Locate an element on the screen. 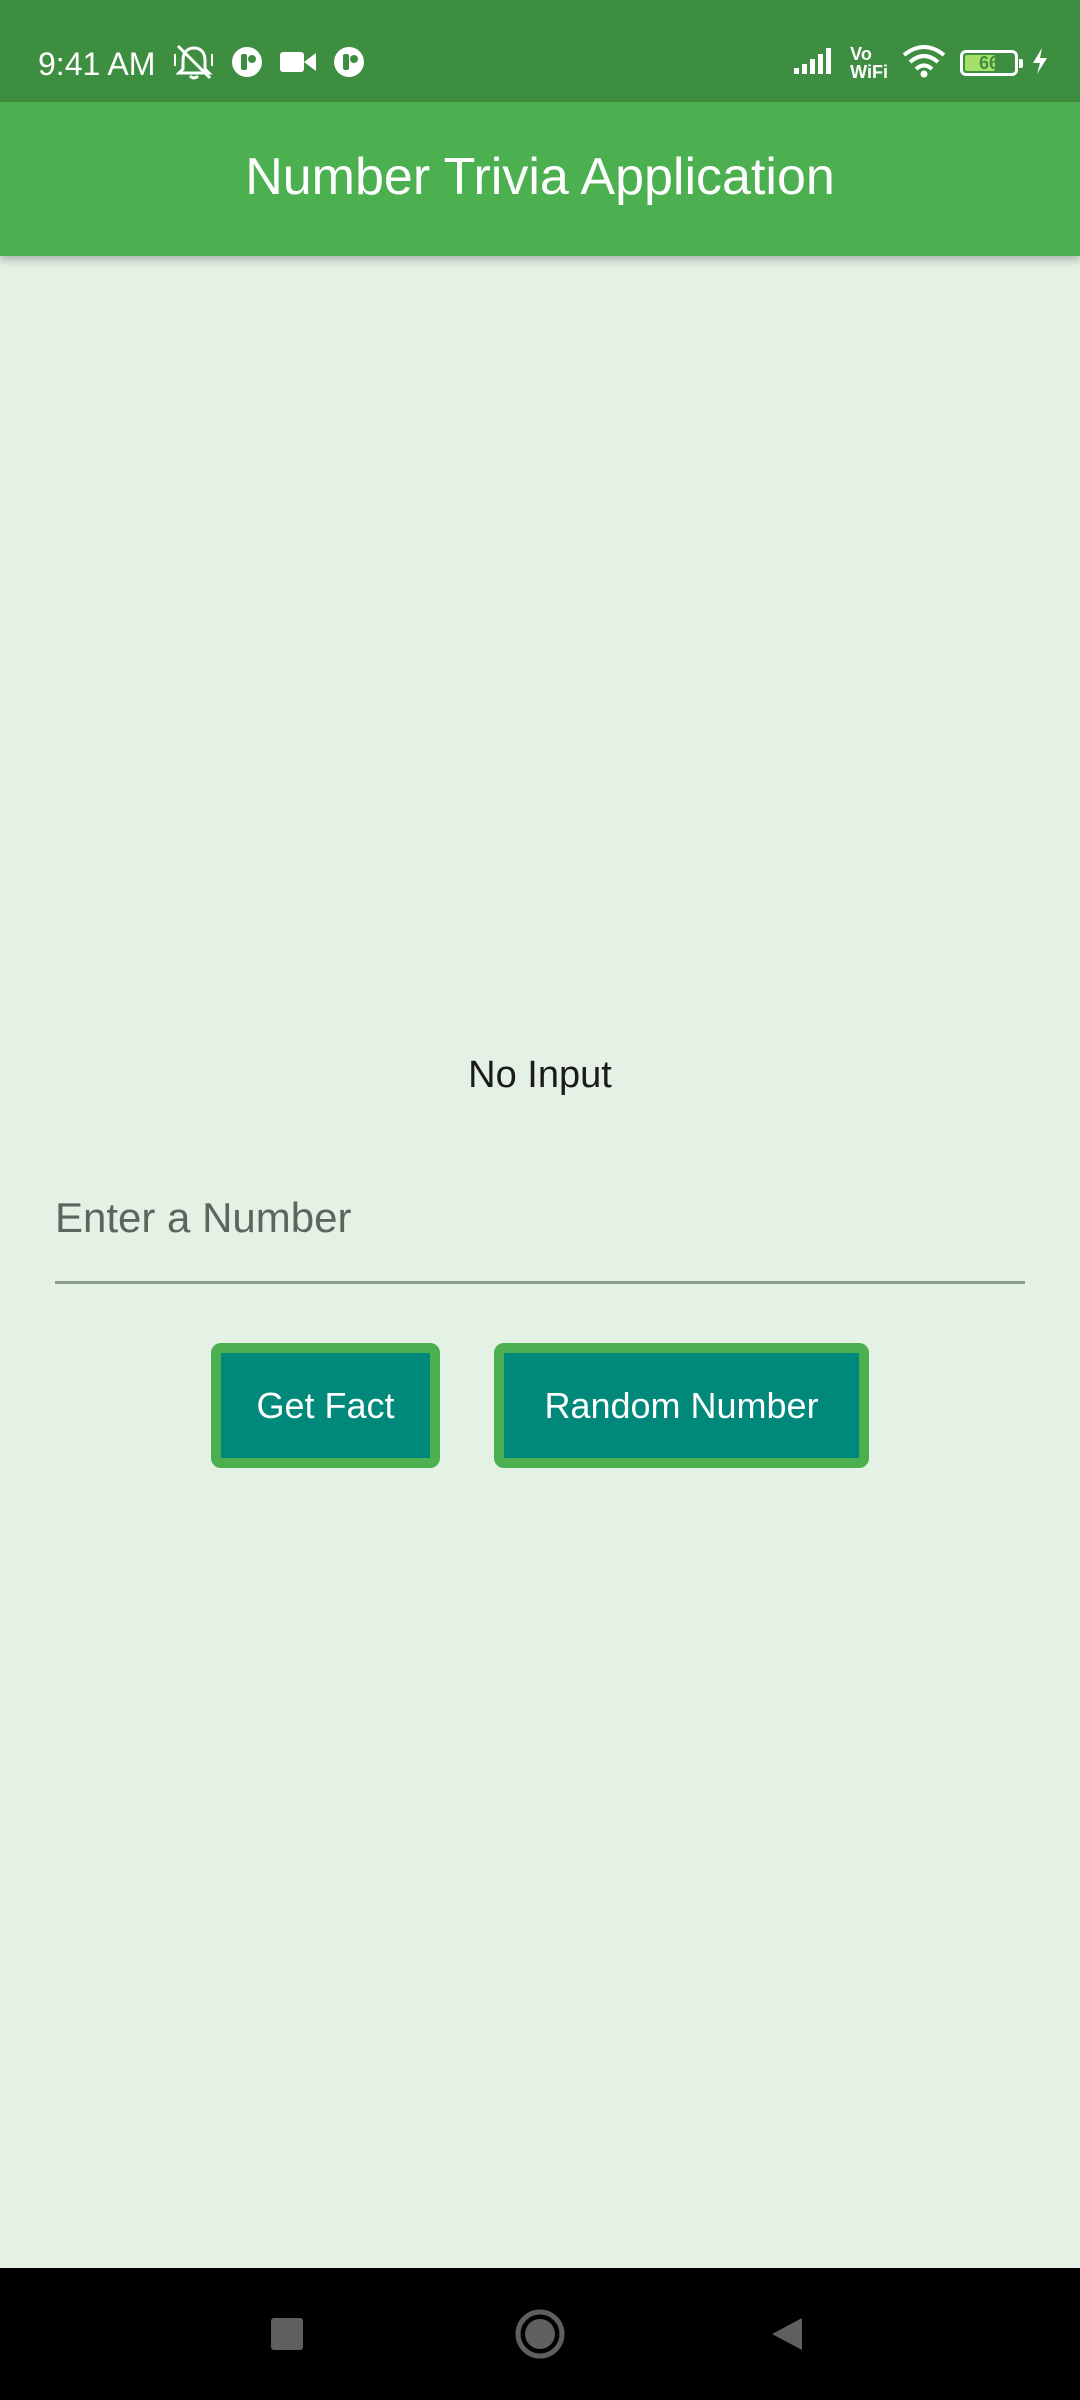 The height and width of the screenshot is (2400, 1080). random-number-button: Random Number is located at coordinates (681, 1405).